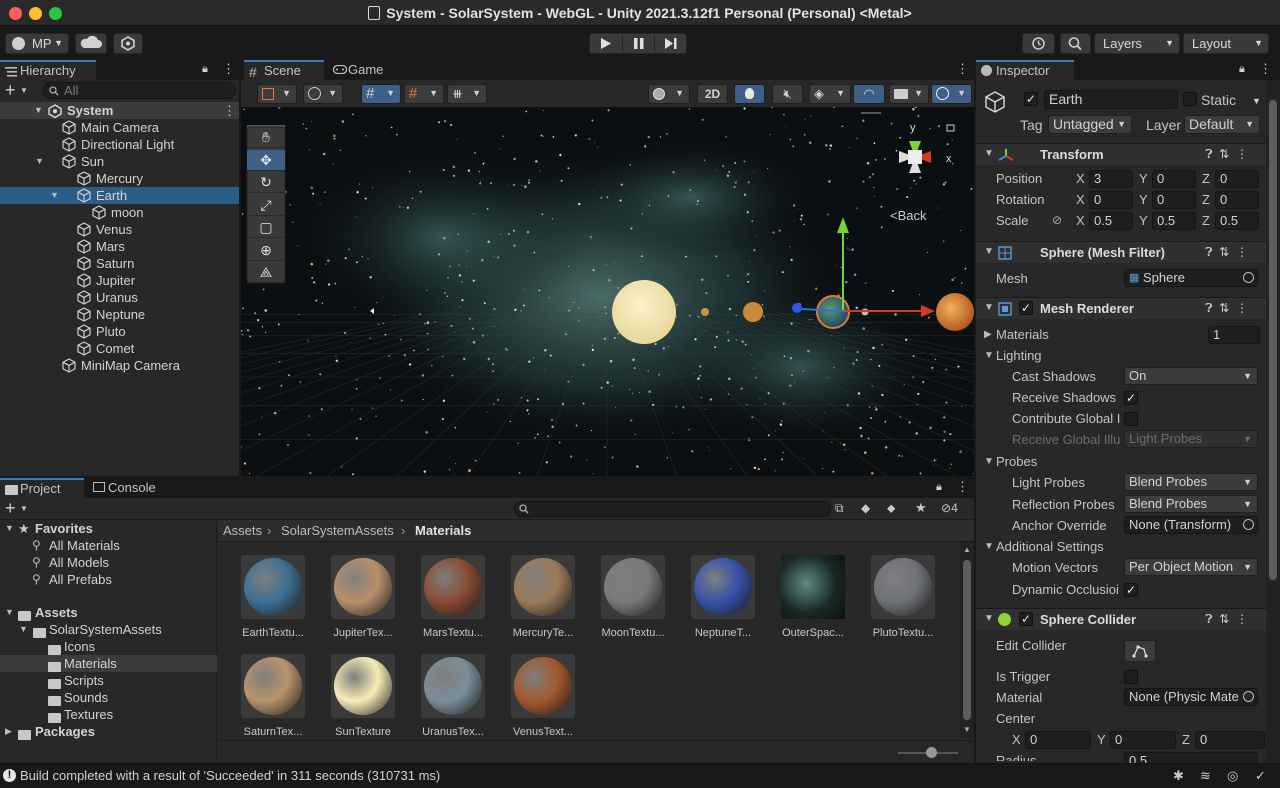 This screenshot has height=788, width=1280. I want to click on position-y-field: 0, so click(1174, 179).